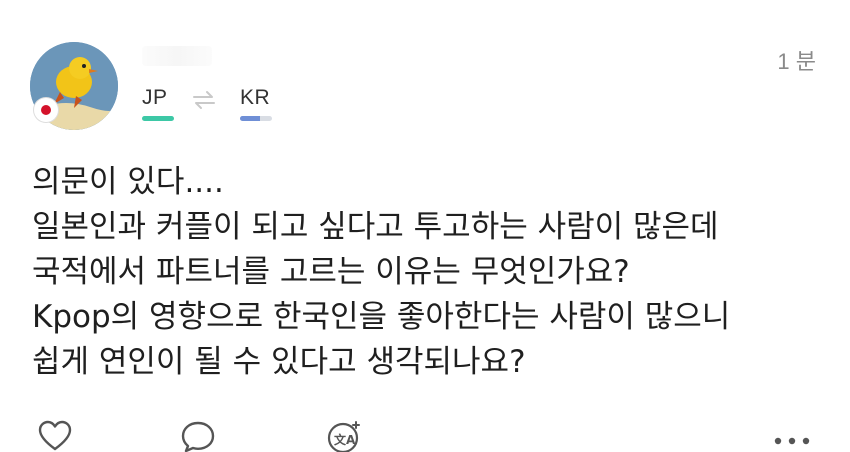  Describe the element at coordinates (46, 110) in the screenshot. I see `japan-flag-icon` at that location.